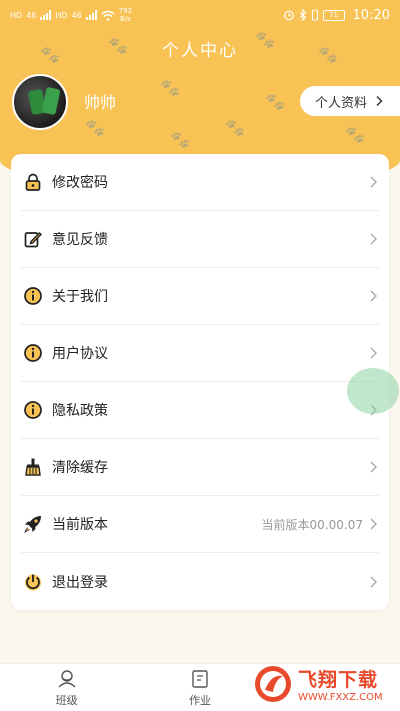 This screenshot has height=711, width=400. I want to click on profile-details-button: 个人资料, so click(350, 101).